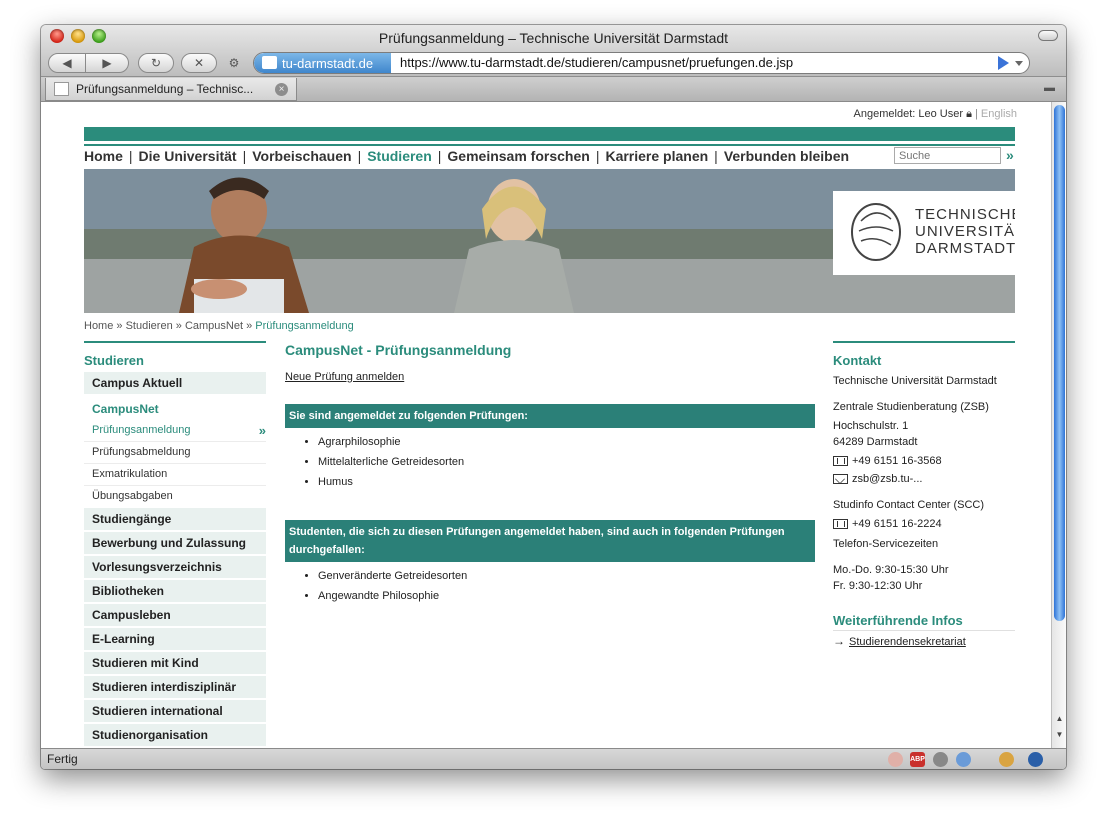  Describe the element at coordinates (895, 759) in the screenshot. I see `addon-icon` at that location.